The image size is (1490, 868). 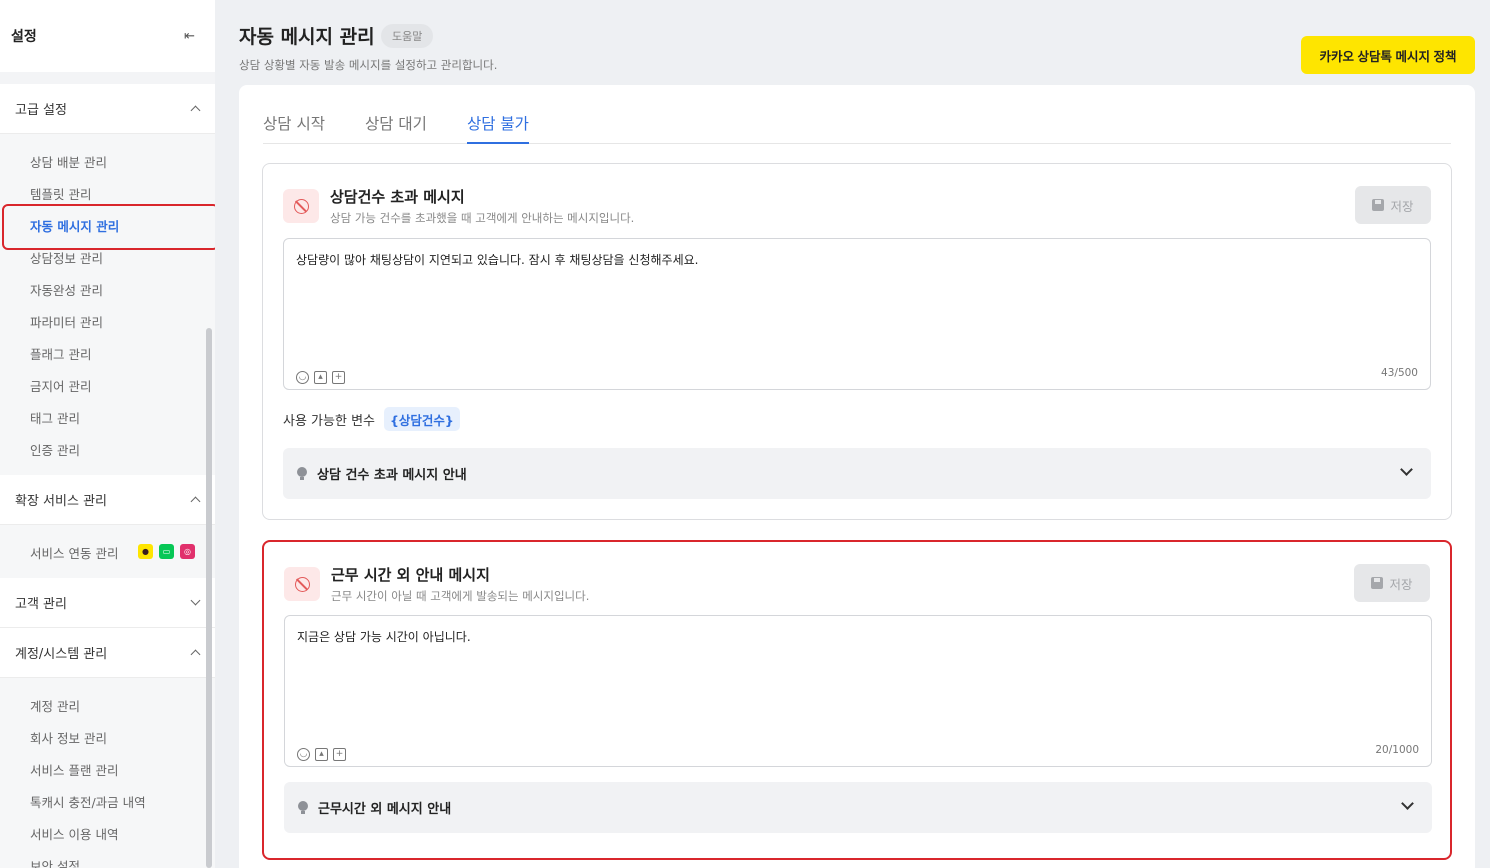 What do you see at coordinates (858, 807) in the screenshot?
I see `guide-accordion: 근무시간 외 메시지 안내` at bounding box center [858, 807].